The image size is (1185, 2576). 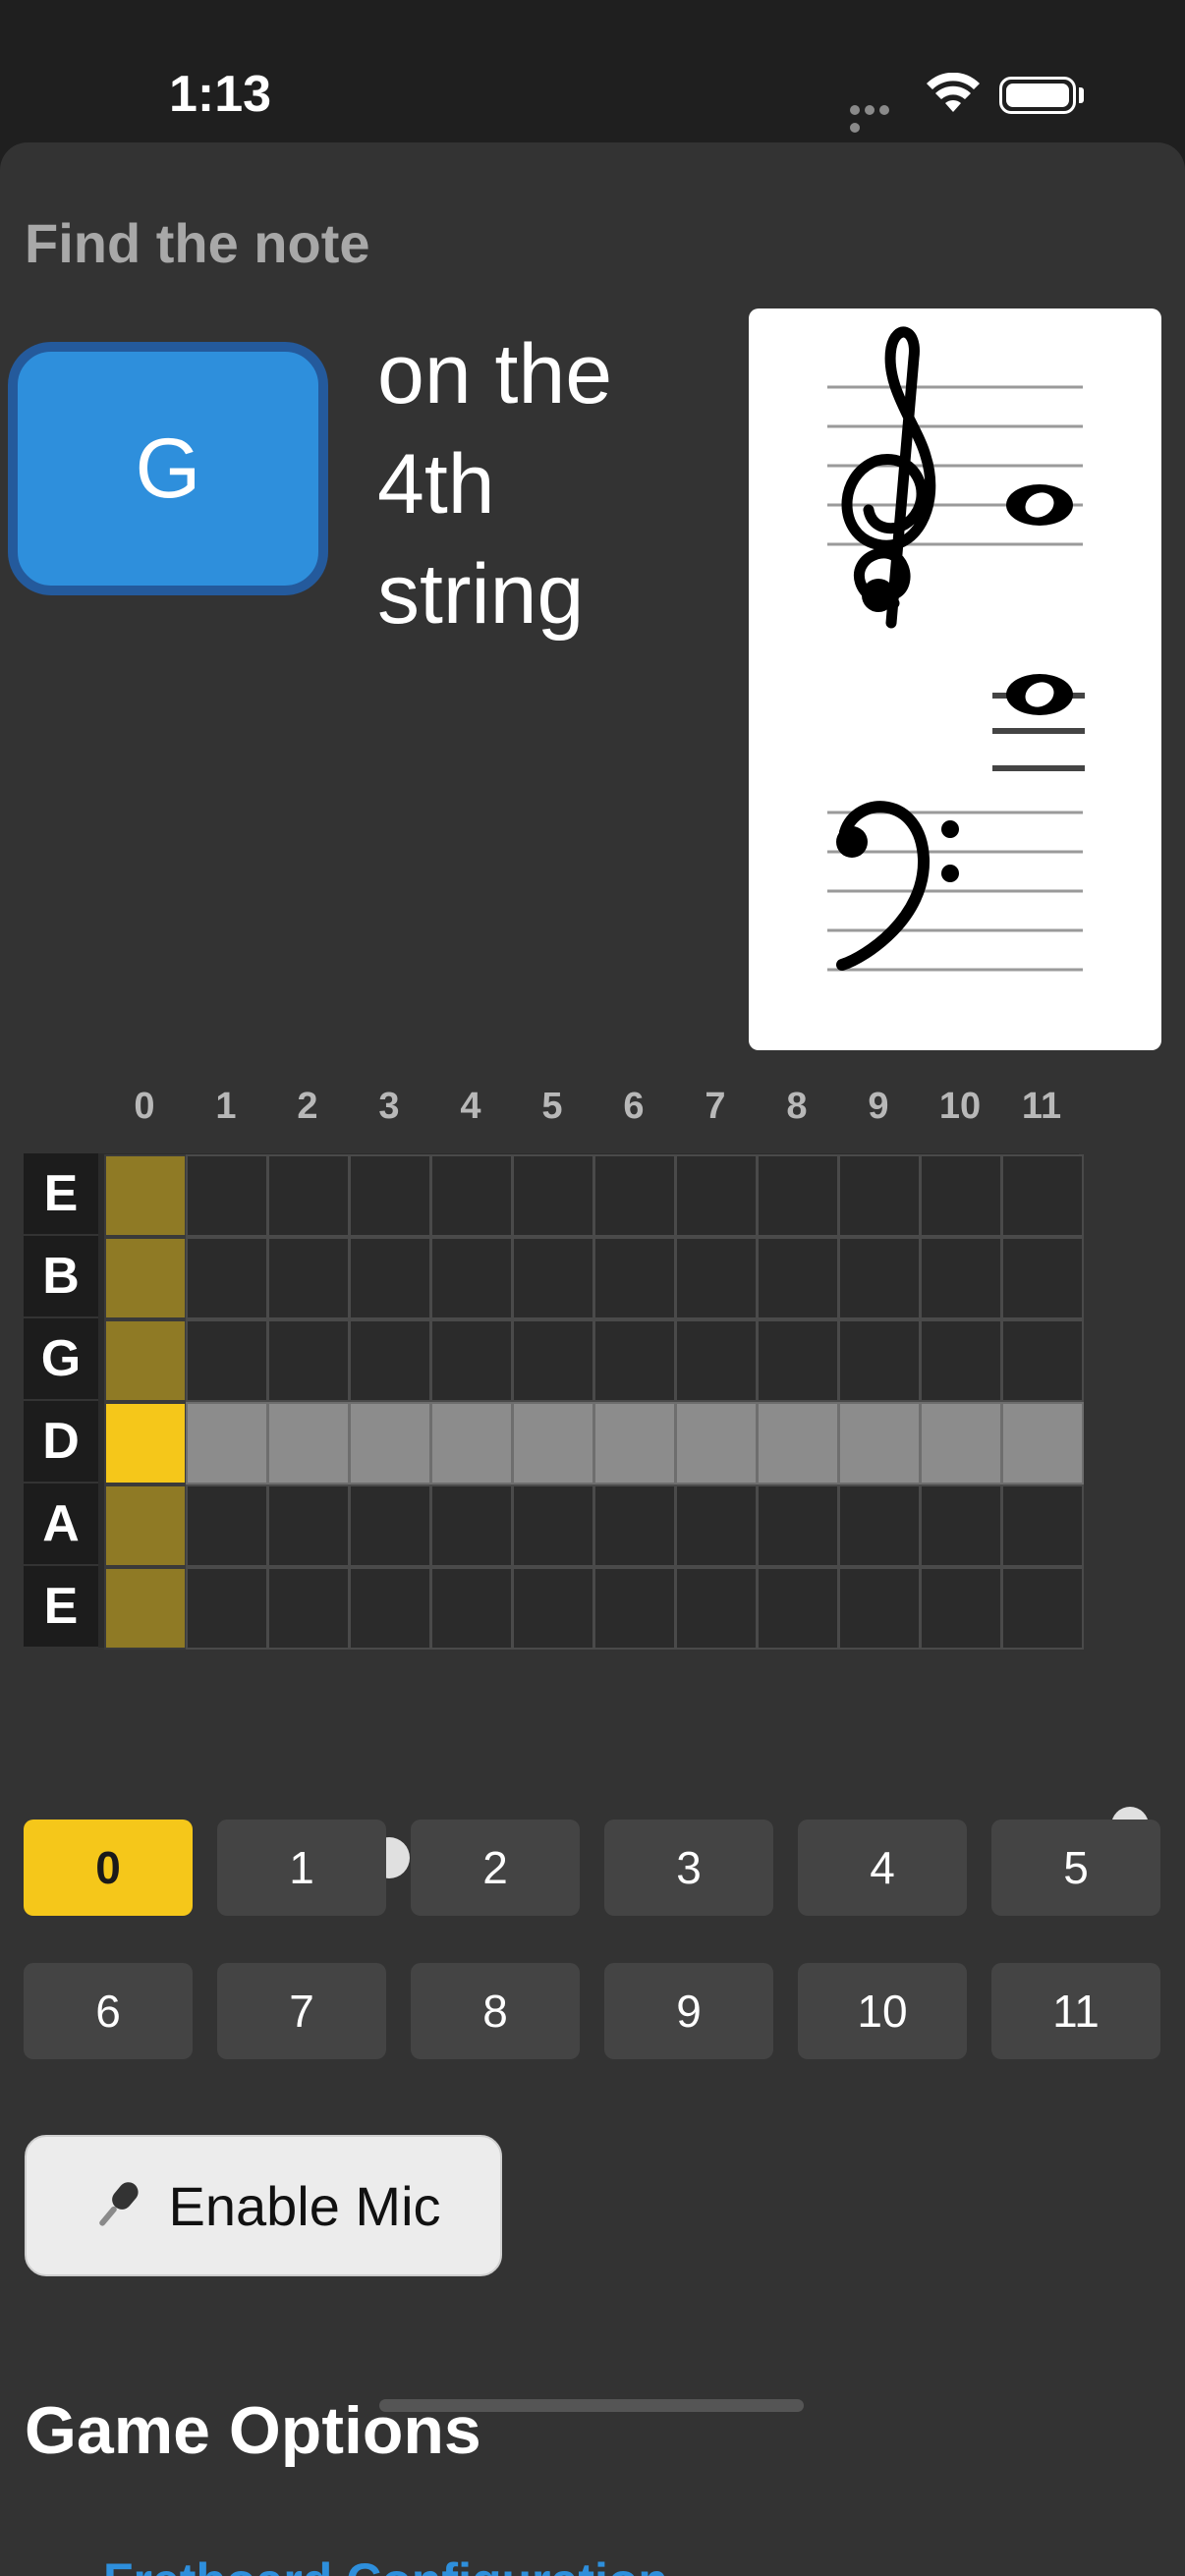 What do you see at coordinates (145, 1106) in the screenshot?
I see `fret-number: 0` at bounding box center [145, 1106].